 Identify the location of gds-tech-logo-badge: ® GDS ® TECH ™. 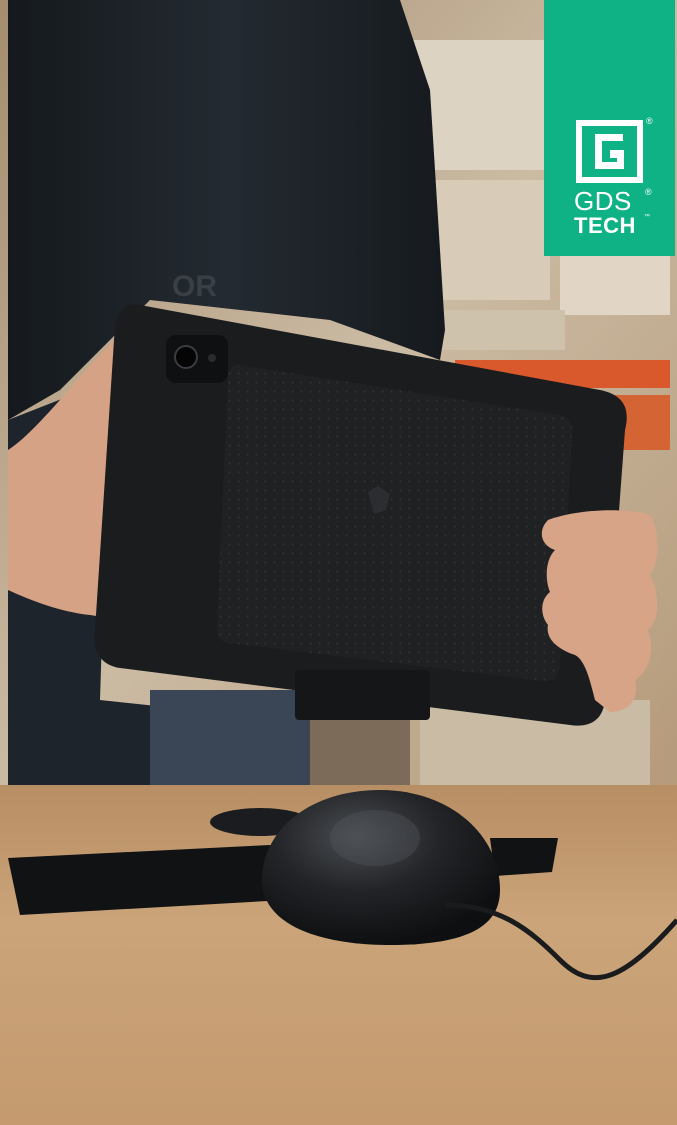
(609, 128).